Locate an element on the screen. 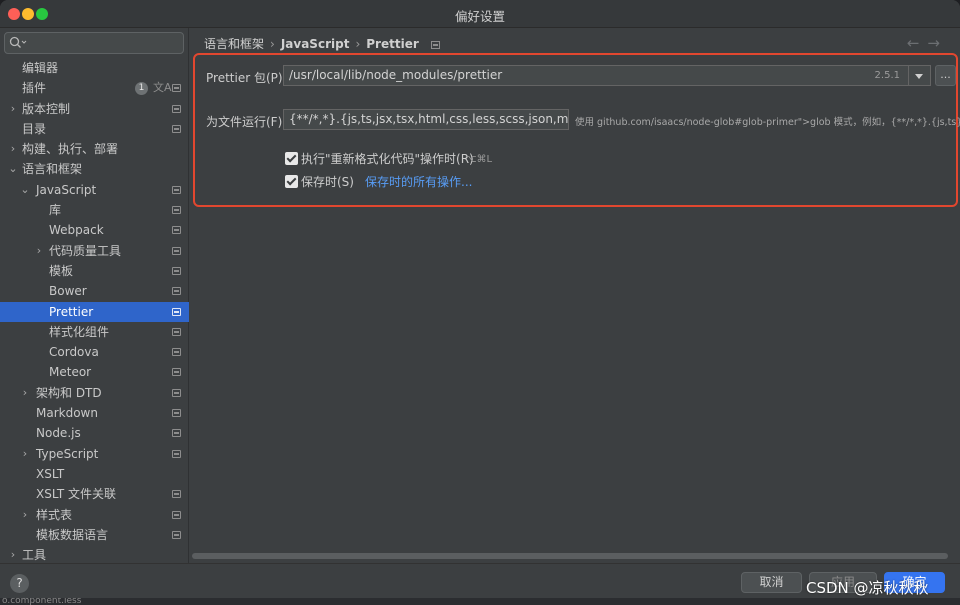 The width and height of the screenshot is (960, 605). update-count-badge: 1 is located at coordinates (141, 89).